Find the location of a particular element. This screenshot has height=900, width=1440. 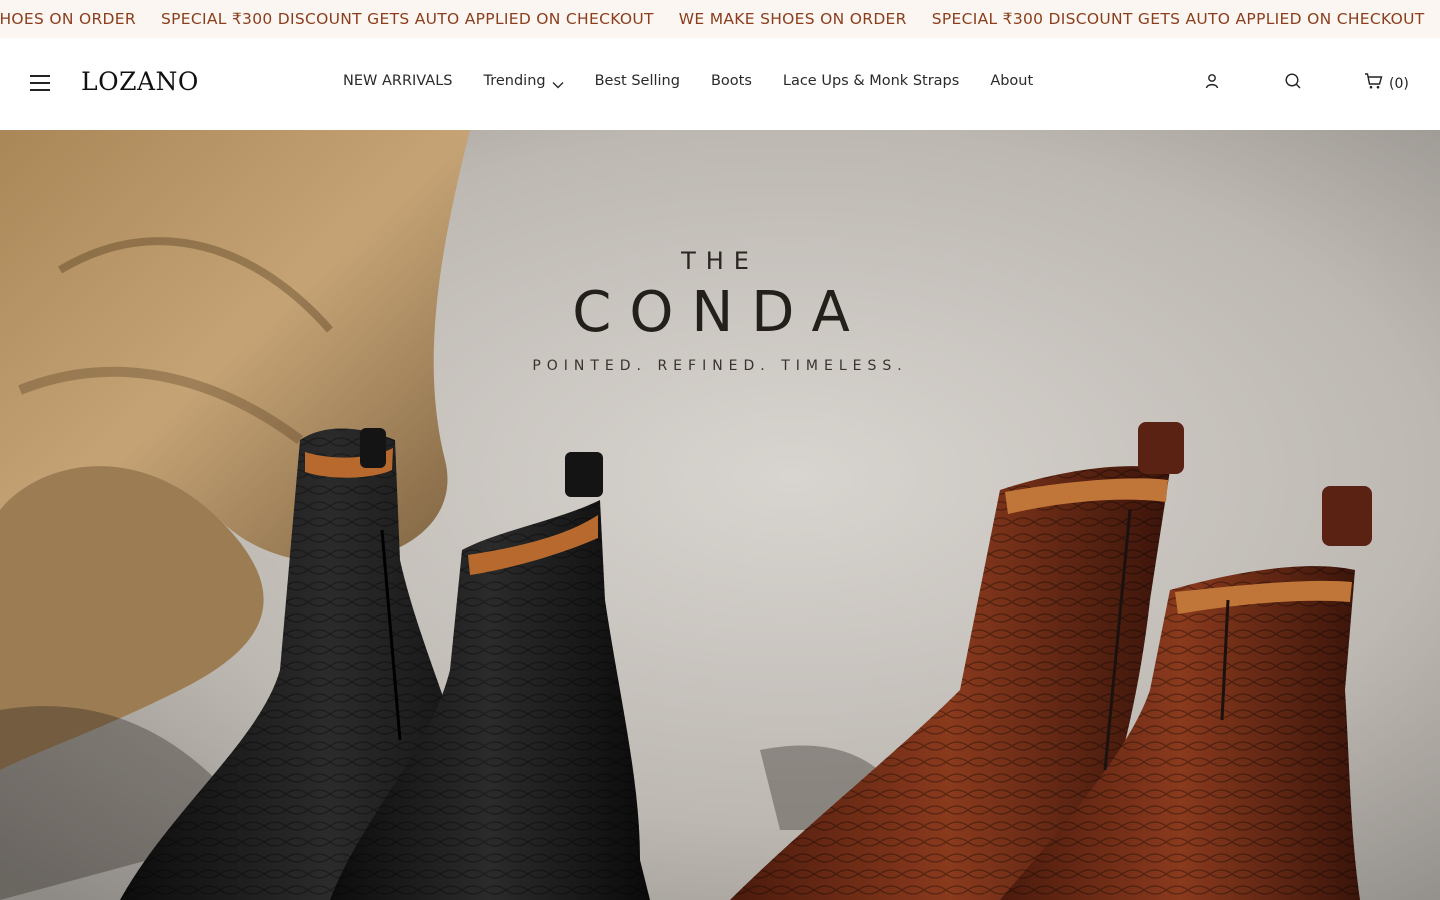

logo: LOZANO is located at coordinates (140, 81).